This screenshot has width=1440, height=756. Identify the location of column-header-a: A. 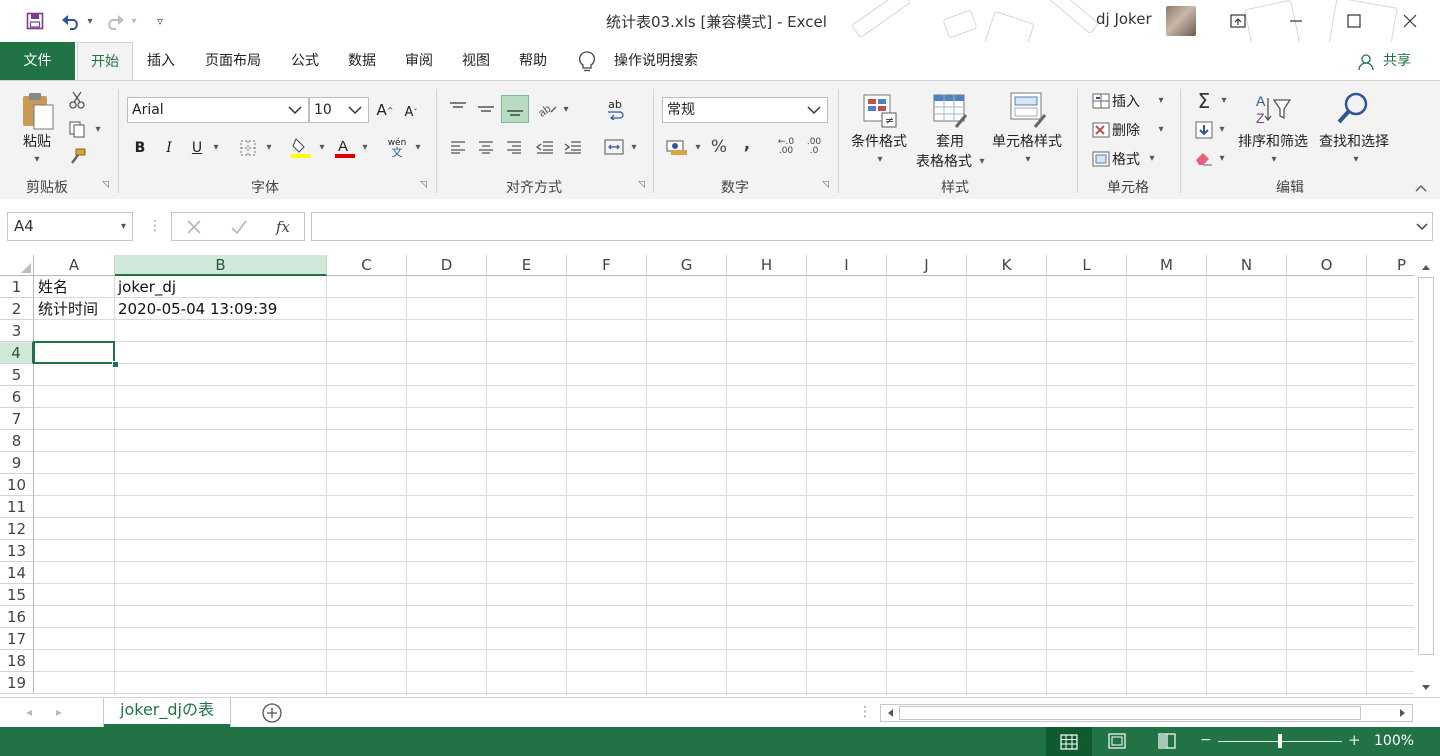
(74, 265).